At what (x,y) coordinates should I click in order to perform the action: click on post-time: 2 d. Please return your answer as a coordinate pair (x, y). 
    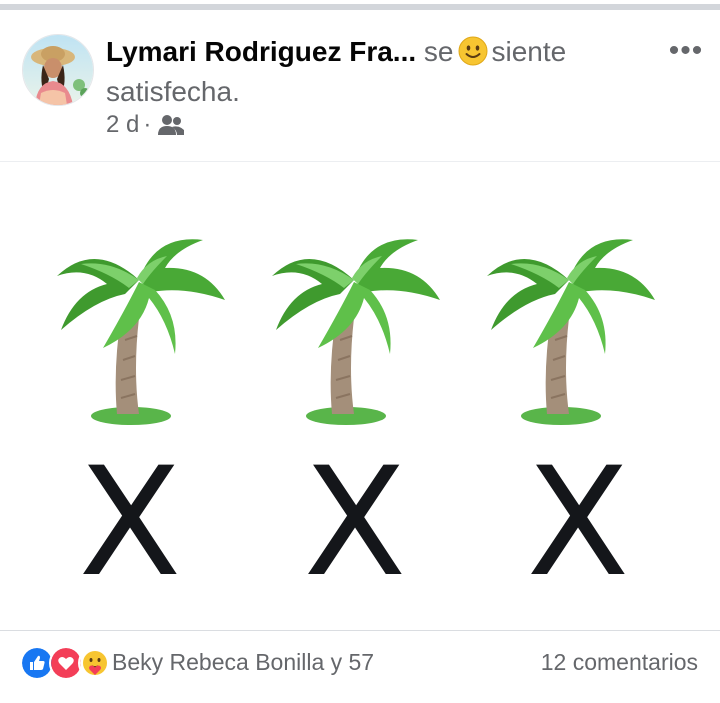
    Looking at the image, I should click on (122, 125).